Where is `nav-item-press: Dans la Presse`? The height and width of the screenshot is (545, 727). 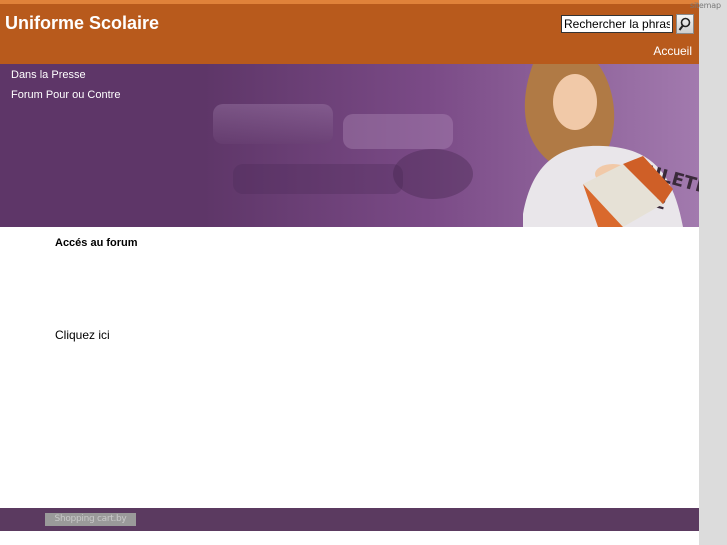
nav-item-press: Dans la Presse is located at coordinates (65, 75).